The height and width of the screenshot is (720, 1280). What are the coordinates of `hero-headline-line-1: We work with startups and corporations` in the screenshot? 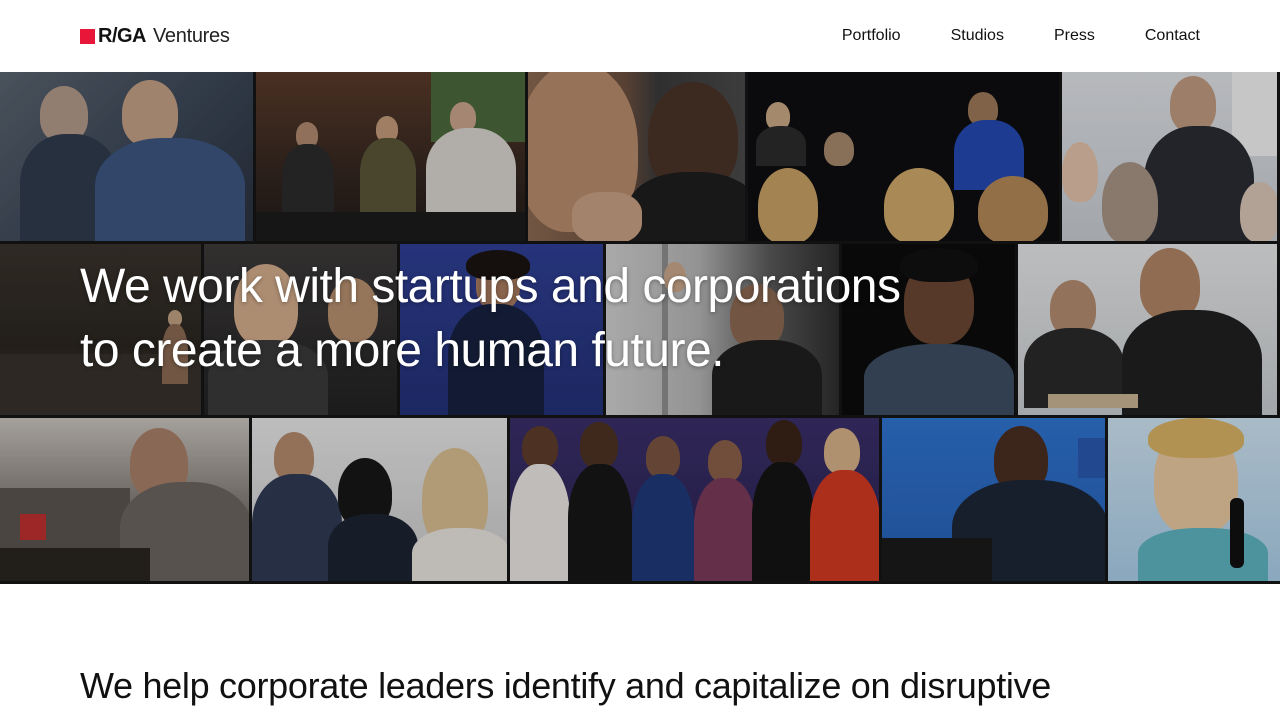 It's located at (490, 286).